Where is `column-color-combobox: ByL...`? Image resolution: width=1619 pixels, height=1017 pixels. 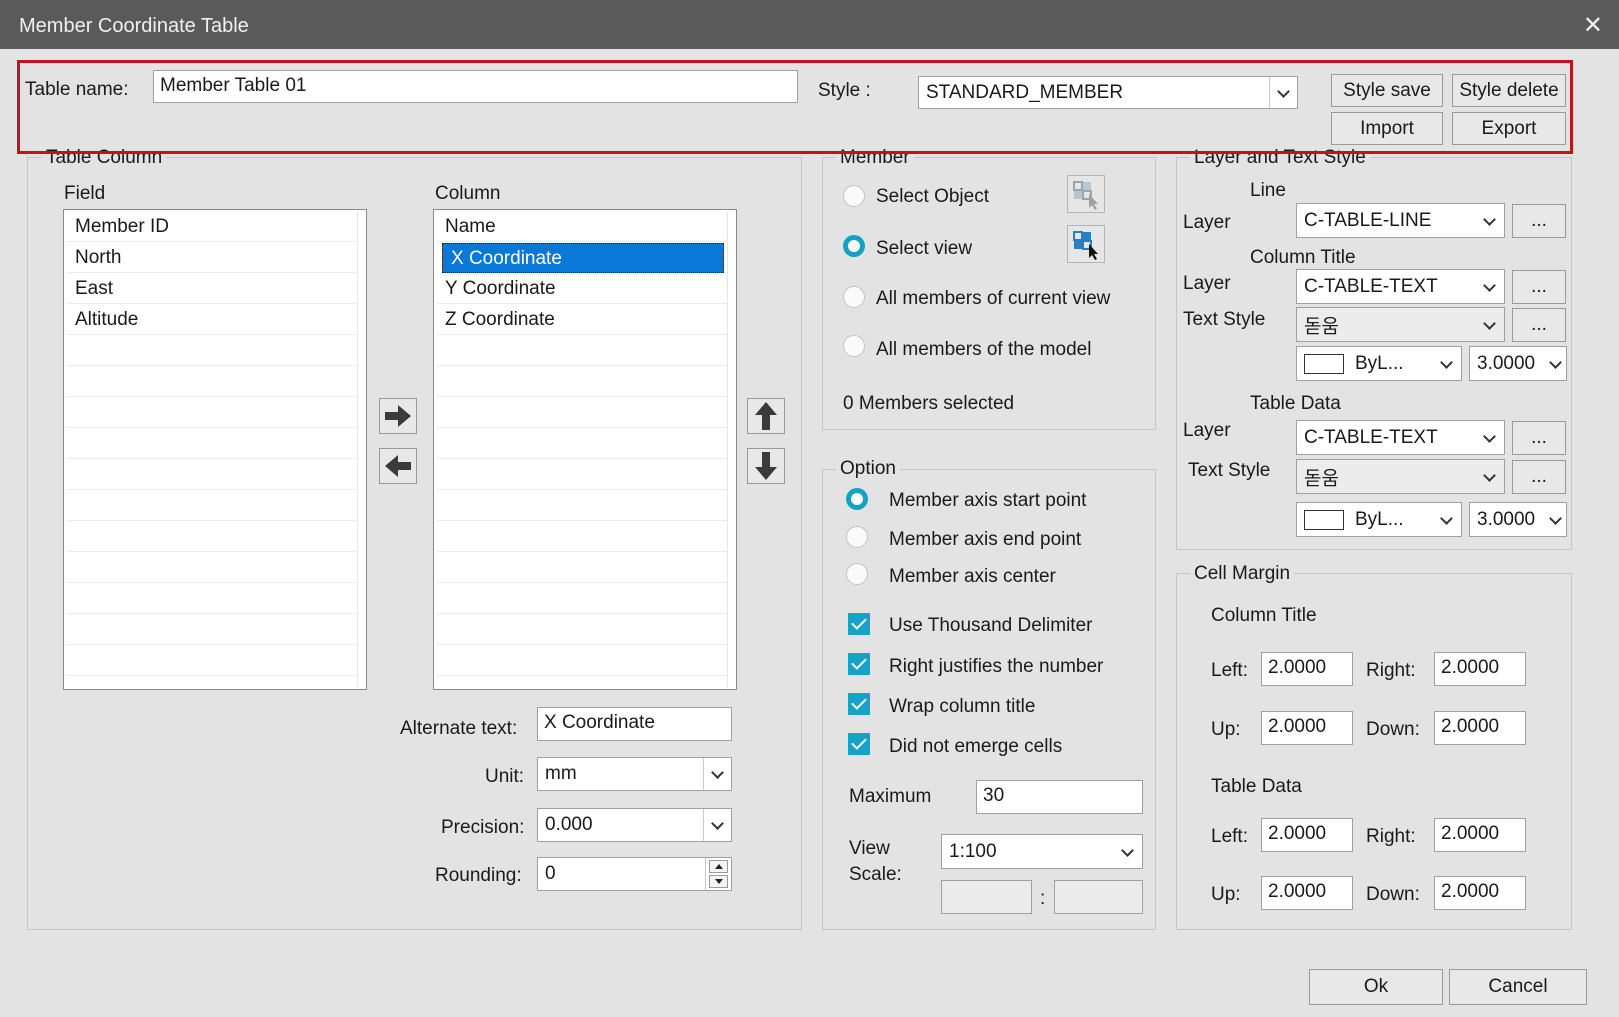
column-color-combobox: ByL... is located at coordinates (1379, 363).